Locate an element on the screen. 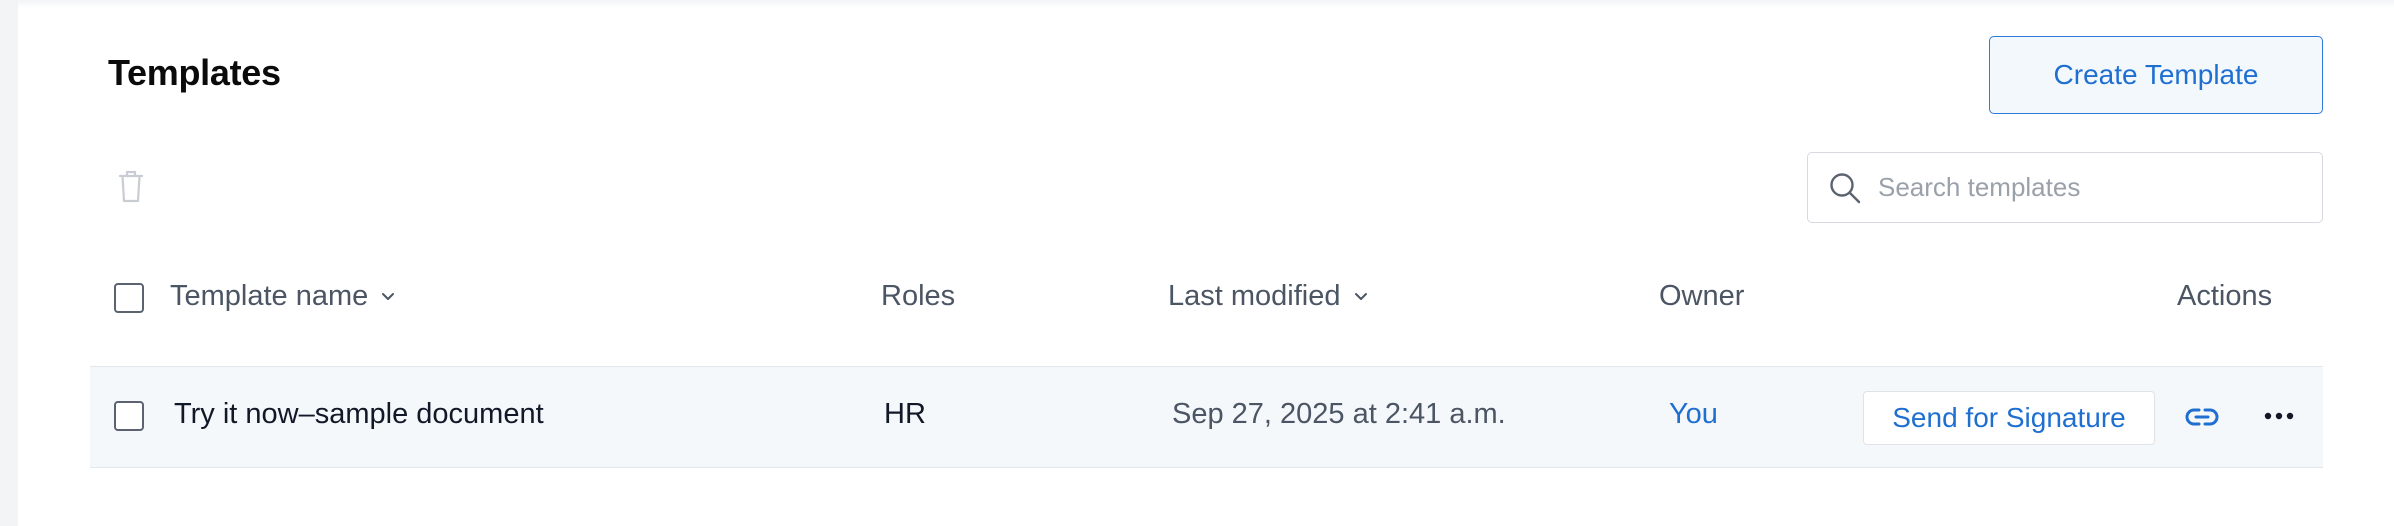 Image resolution: width=2394 pixels, height=526 pixels. owner-link: You is located at coordinates (1693, 414).